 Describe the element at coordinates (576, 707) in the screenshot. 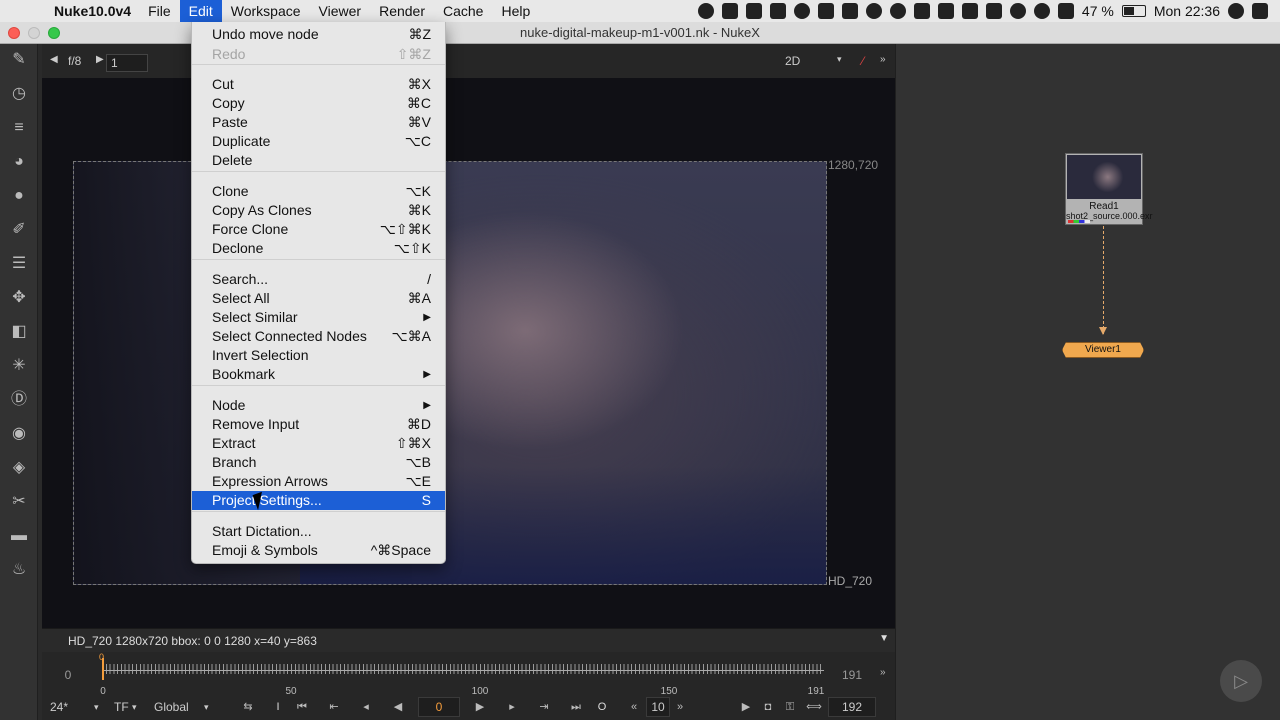

I see `last-frame-icon: ⏭` at that location.